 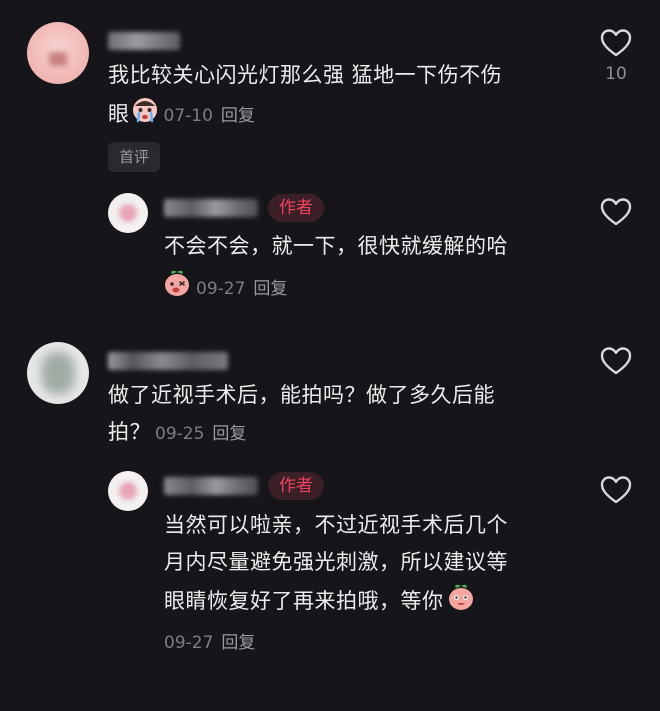 I want to click on comment-text-tail: 眼, so click(x=119, y=114).